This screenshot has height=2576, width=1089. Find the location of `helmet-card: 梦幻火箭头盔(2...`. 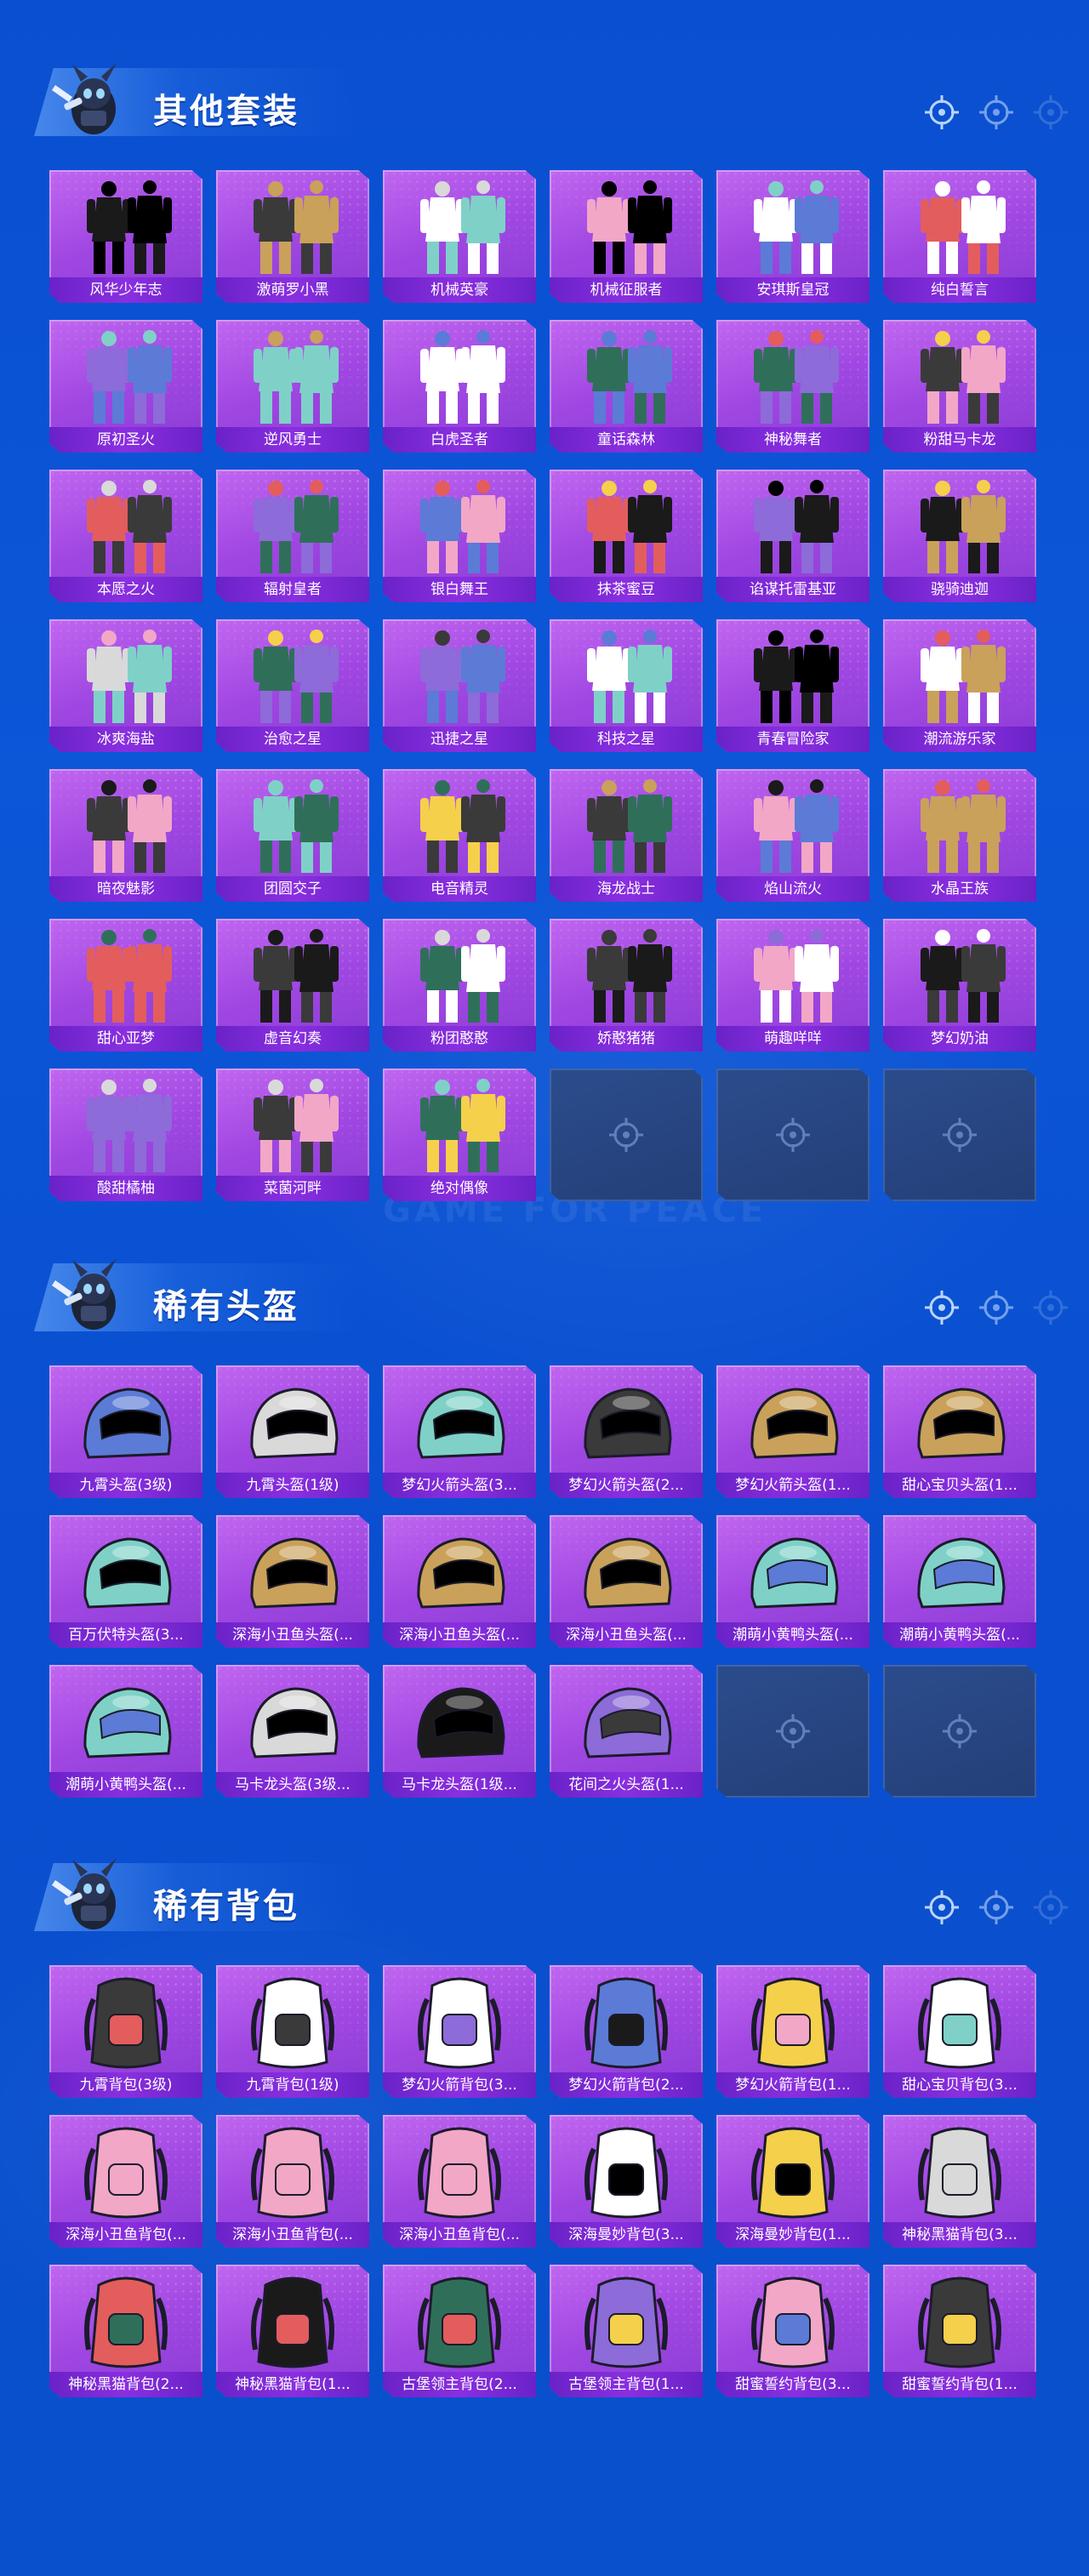

helmet-card: 梦幻火箭头盔(2... is located at coordinates (626, 1431).